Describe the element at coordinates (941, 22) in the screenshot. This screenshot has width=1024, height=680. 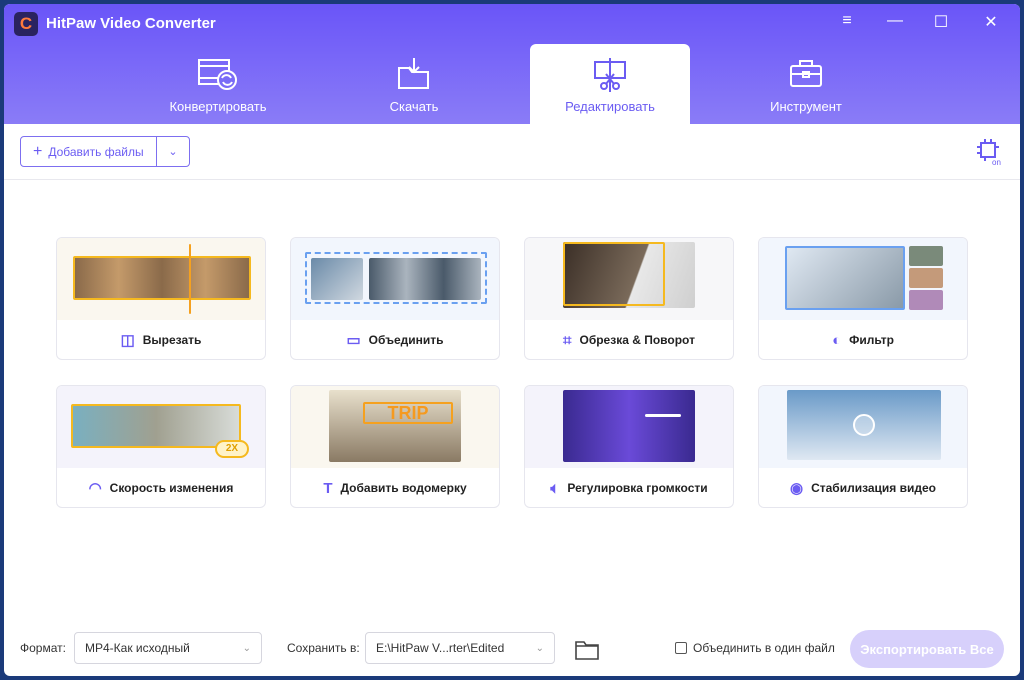
I see `maximize-button: ☐` at that location.